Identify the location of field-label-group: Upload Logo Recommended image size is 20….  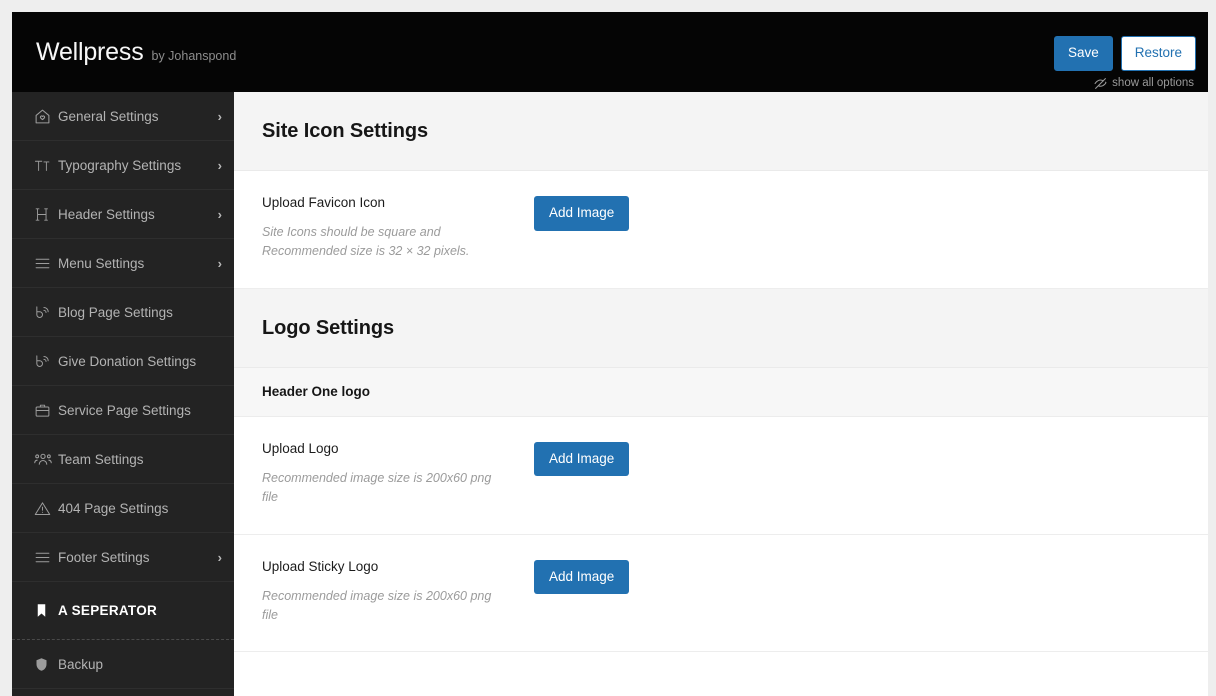
(398, 474).